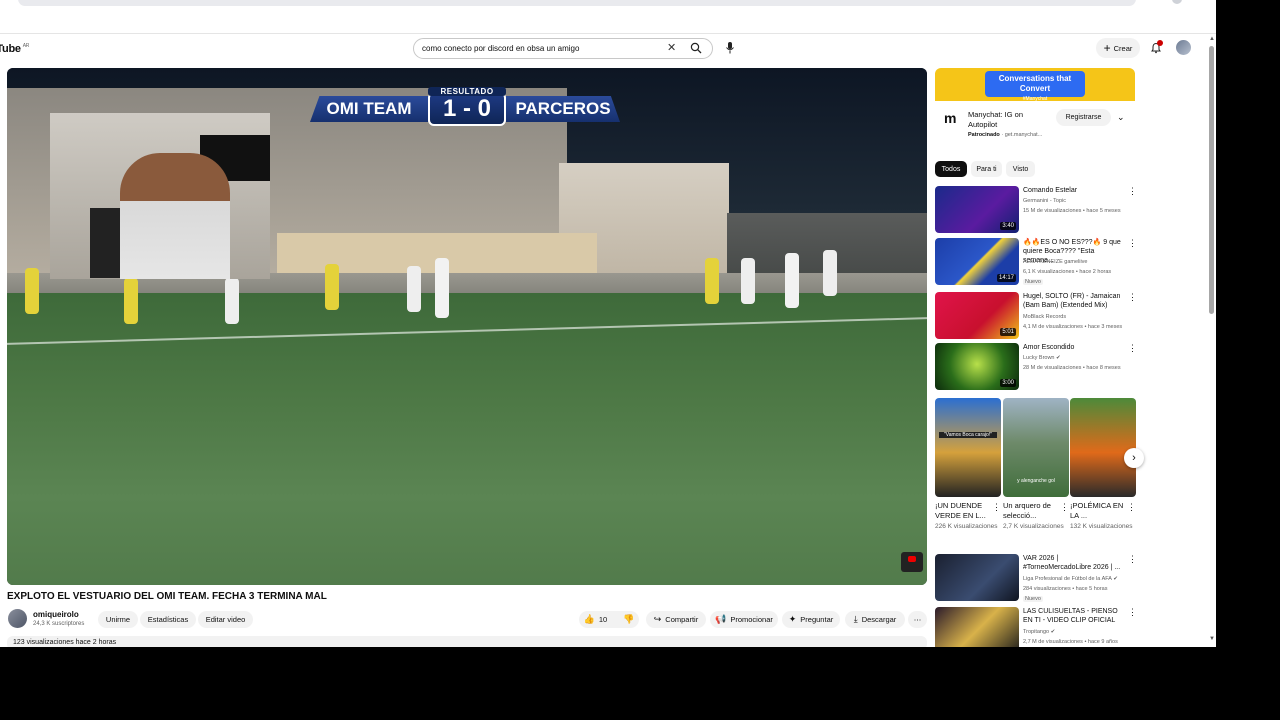 The image size is (1280, 720). I want to click on chip-for-you: Para ti, so click(986, 169).